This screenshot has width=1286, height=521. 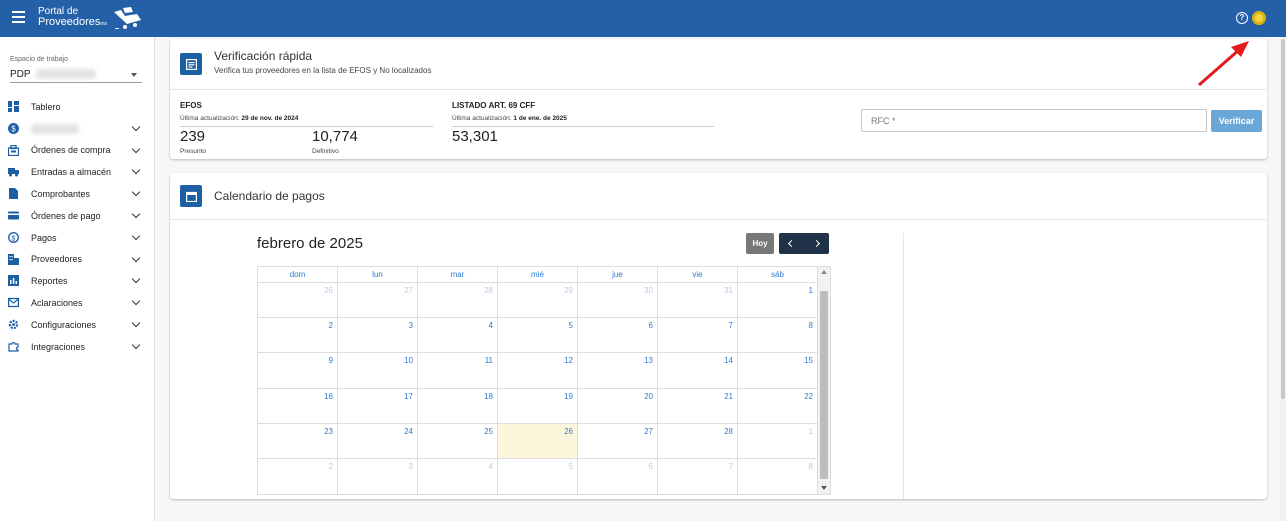 I want to click on sidebar-item-configuraciones: Configuraciones, so click(x=77, y=325).